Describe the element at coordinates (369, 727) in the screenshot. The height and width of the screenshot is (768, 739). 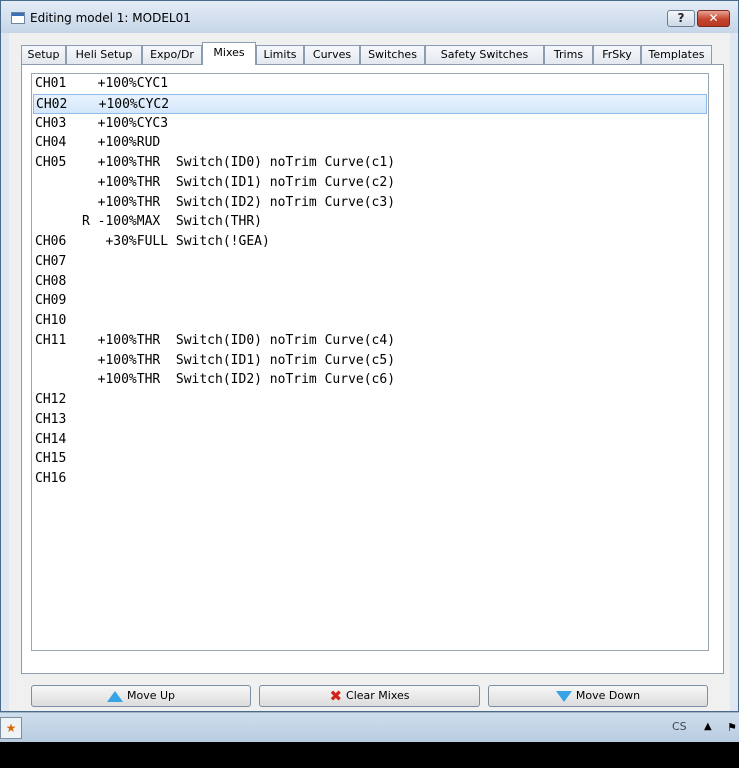
I see `taskbar: ★ CS ▲ ⚑` at that location.